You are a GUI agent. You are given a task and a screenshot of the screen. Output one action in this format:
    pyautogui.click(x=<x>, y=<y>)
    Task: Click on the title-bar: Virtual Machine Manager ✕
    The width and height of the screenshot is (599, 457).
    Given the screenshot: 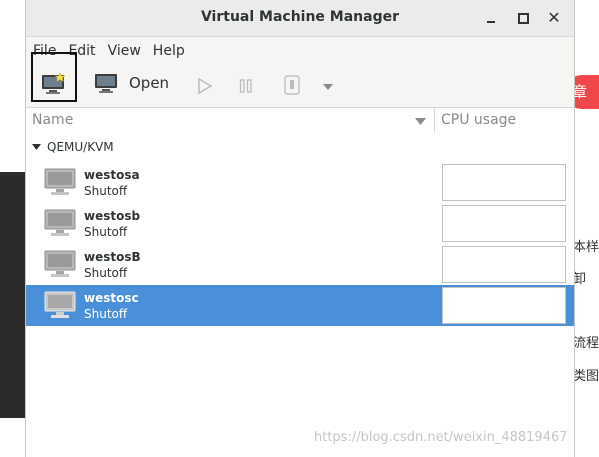 What is the action you would take?
    pyautogui.click(x=300, y=18)
    